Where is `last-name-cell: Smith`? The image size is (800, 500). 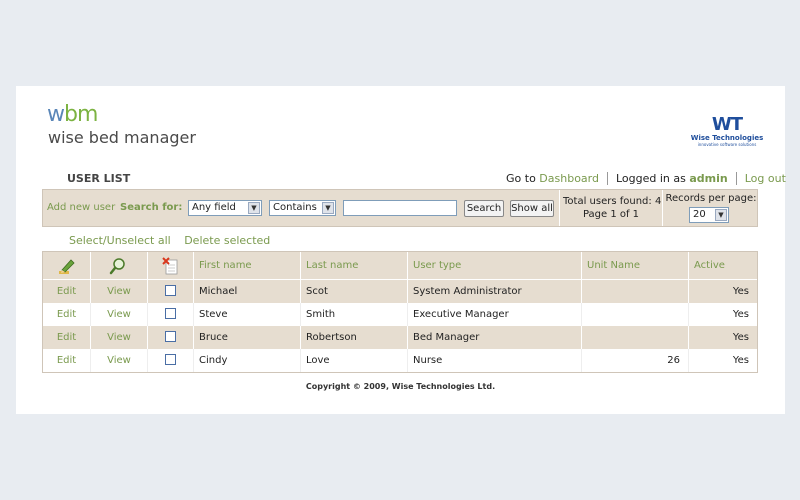
last-name-cell: Smith is located at coordinates (354, 314).